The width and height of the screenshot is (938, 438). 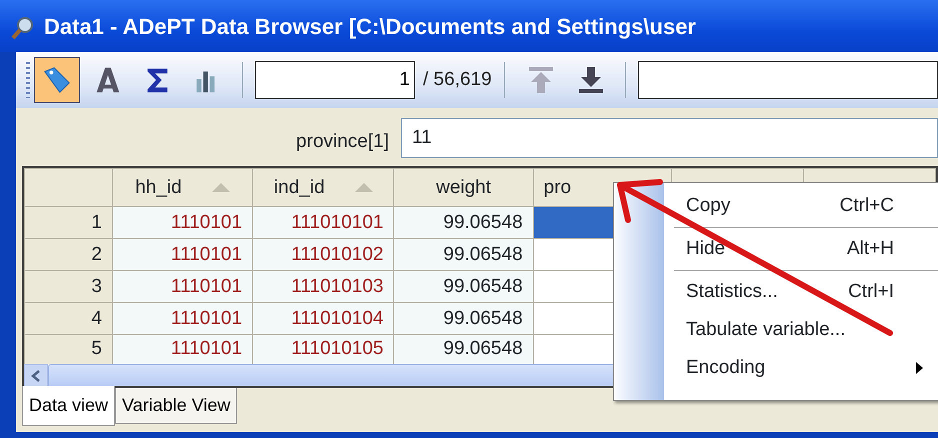 I want to click on window-title: Data1 - ADePT Data Browser [C:\Documents and Settings\user, so click(x=370, y=26).